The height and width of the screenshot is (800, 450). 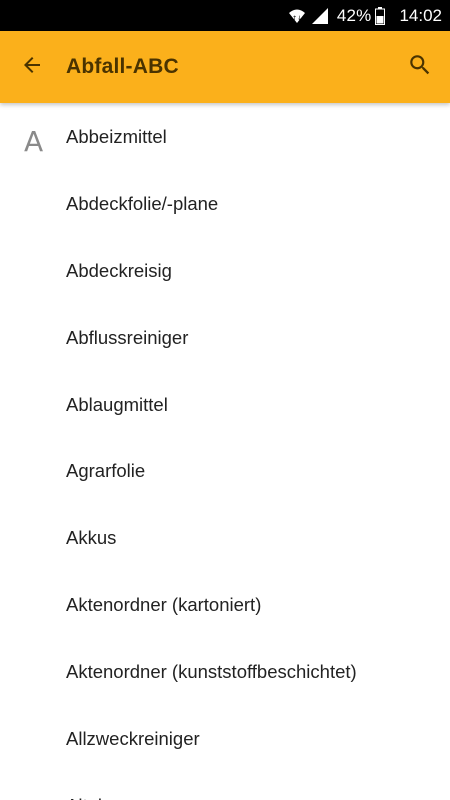 What do you see at coordinates (116, 136) in the screenshot?
I see `list-item: Abbeizmittel` at bounding box center [116, 136].